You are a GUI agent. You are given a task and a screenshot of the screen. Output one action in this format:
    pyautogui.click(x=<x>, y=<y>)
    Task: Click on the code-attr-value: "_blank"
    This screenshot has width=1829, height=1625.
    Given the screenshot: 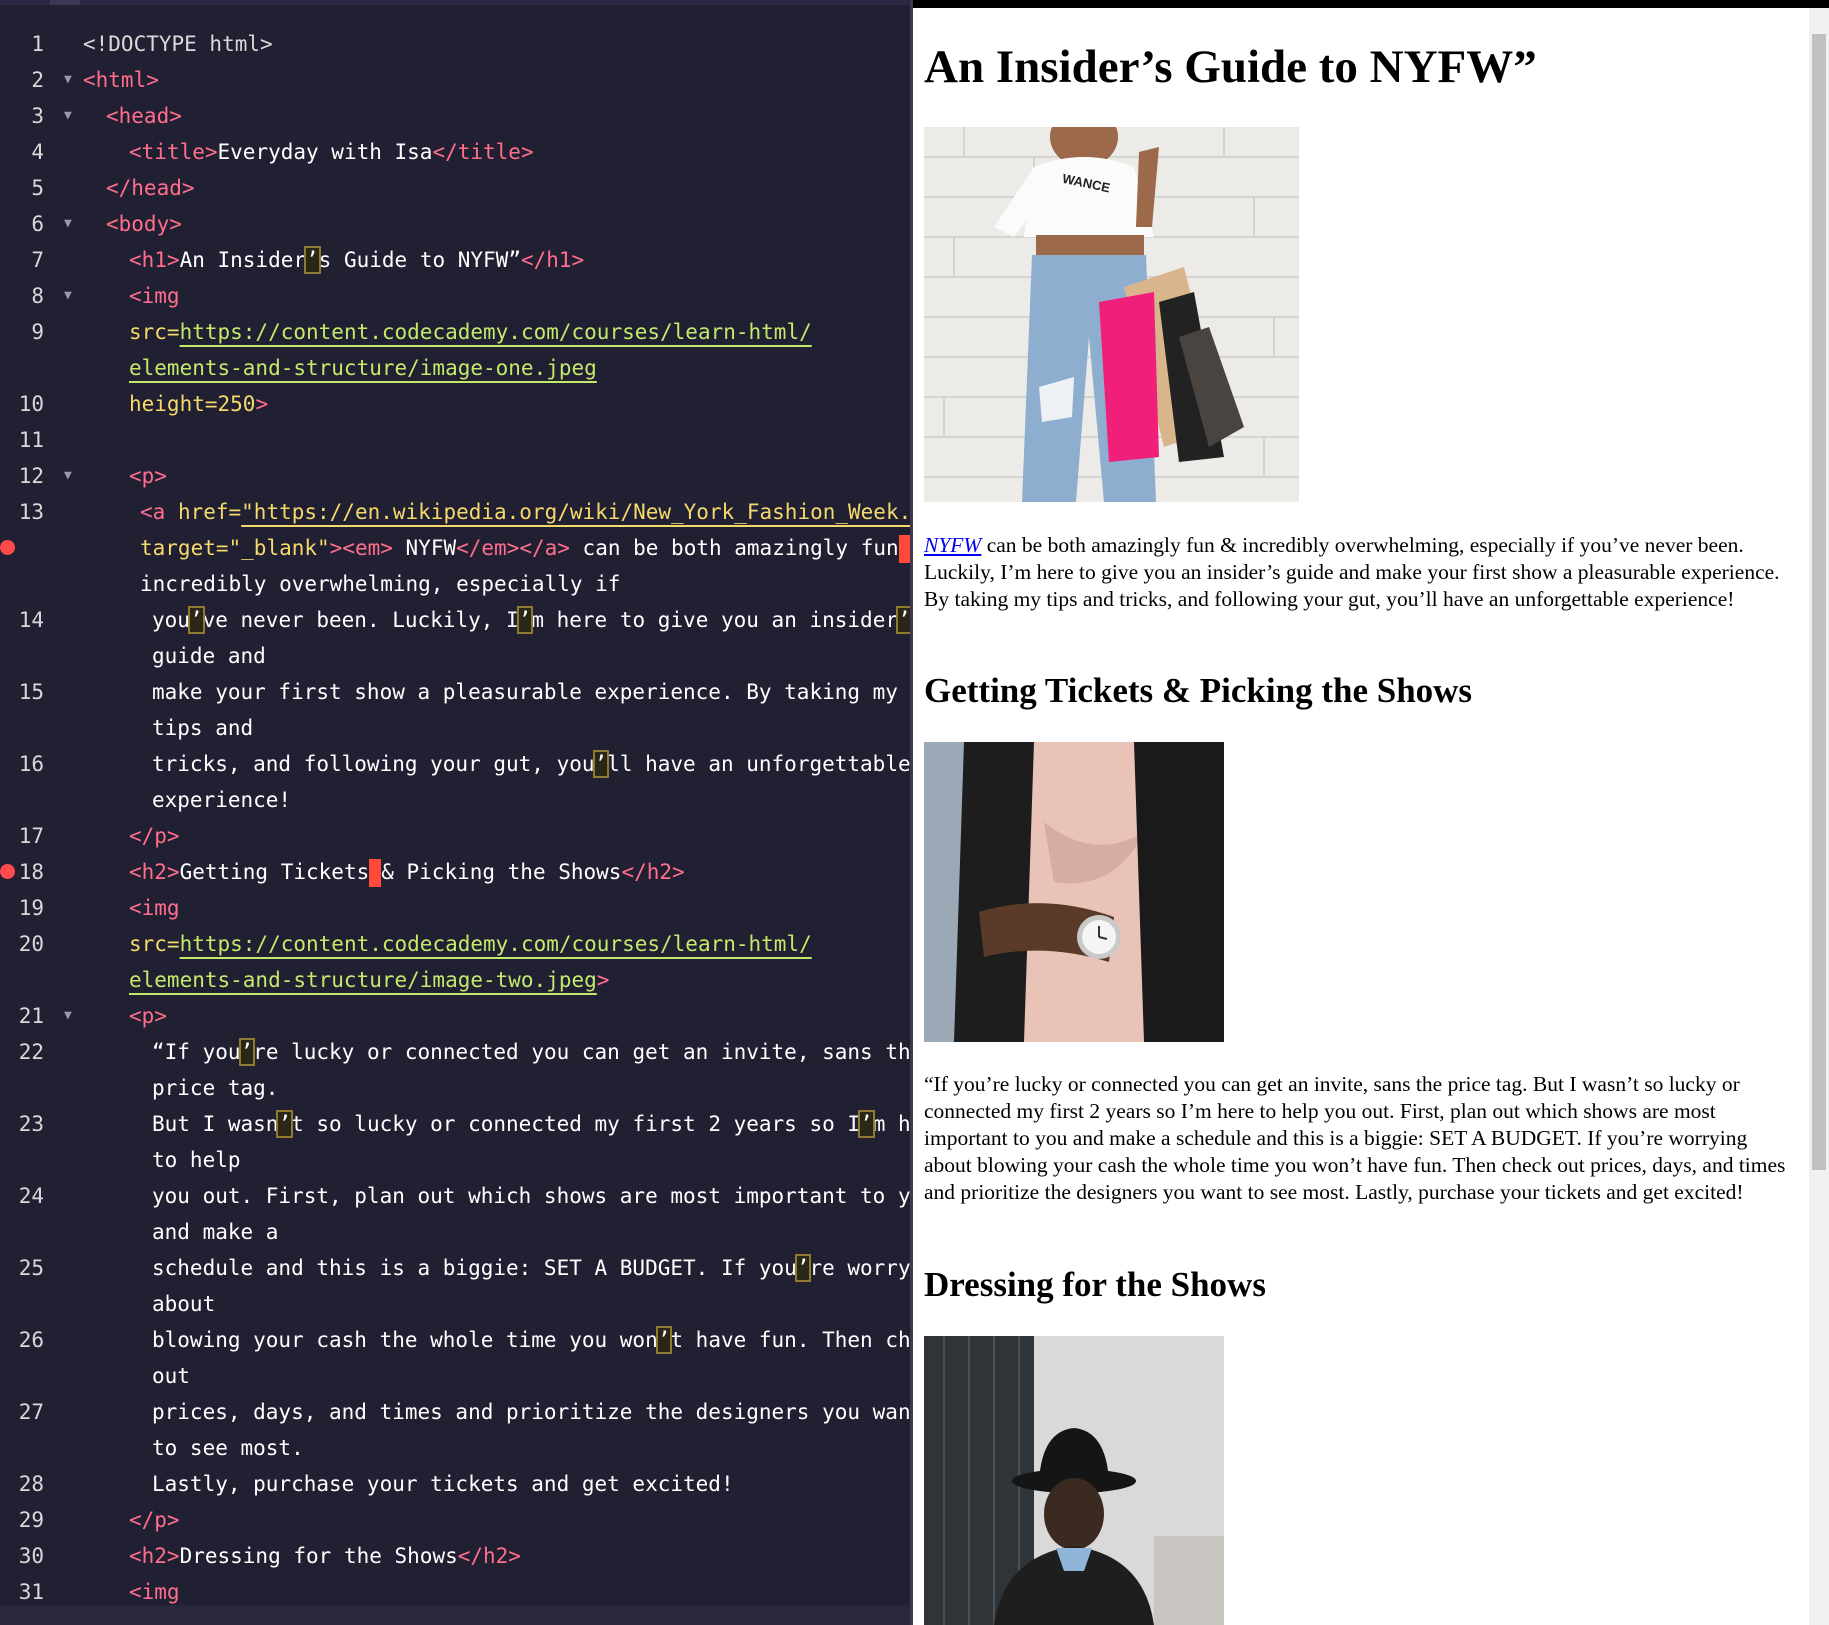 What is the action you would take?
    pyautogui.click(x=279, y=548)
    